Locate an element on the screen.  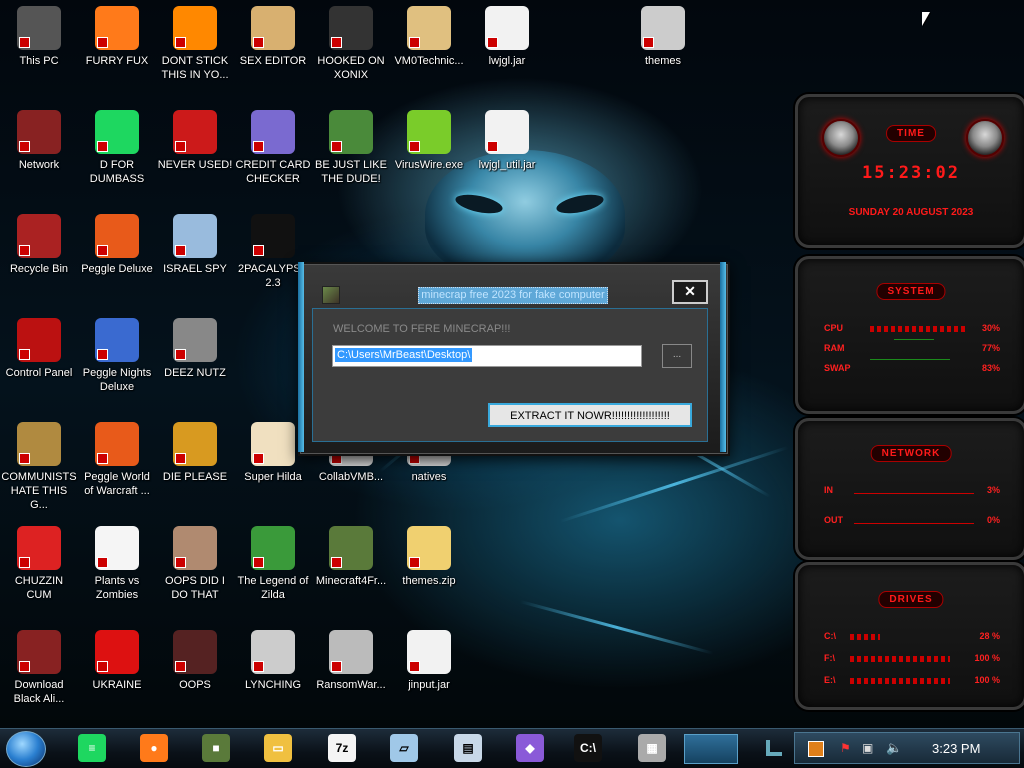
terminal-icon is located at coordinates (273, 236).